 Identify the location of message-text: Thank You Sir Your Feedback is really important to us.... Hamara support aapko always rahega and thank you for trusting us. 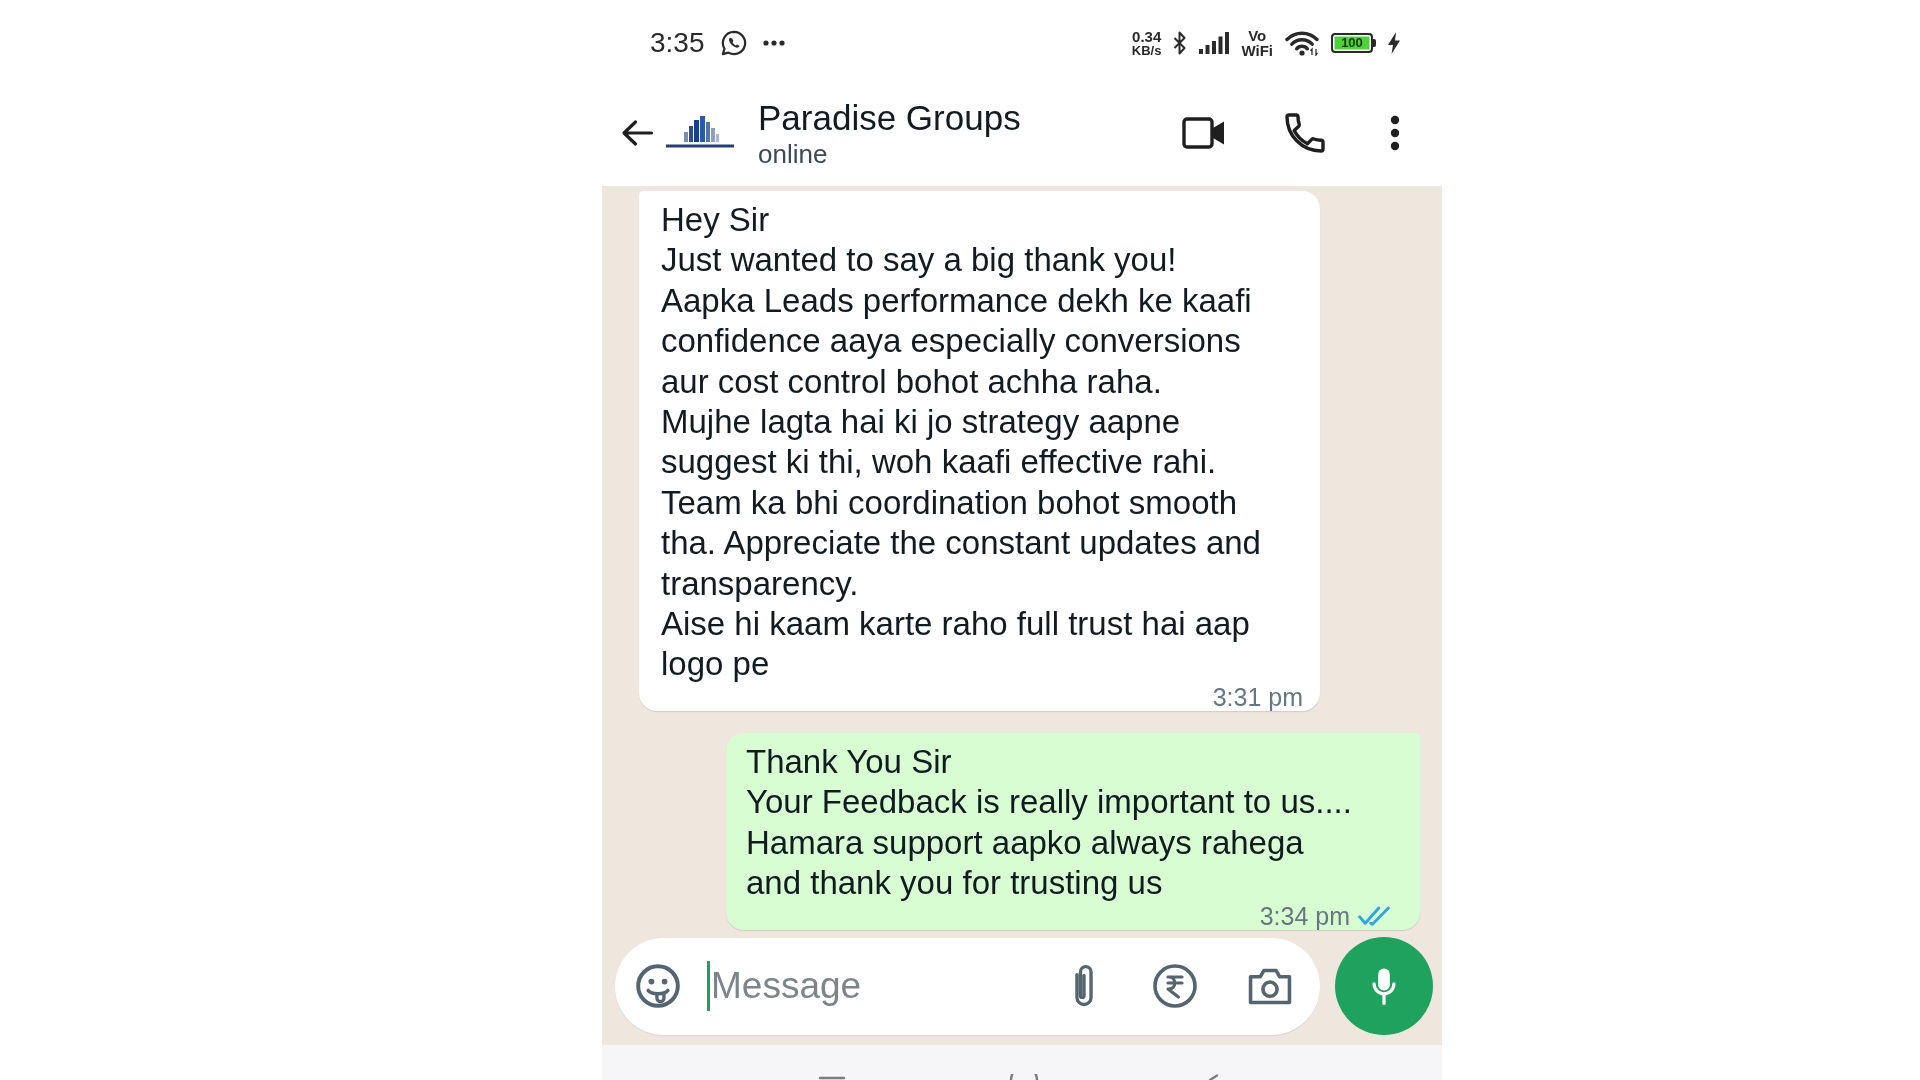
(1049, 822).